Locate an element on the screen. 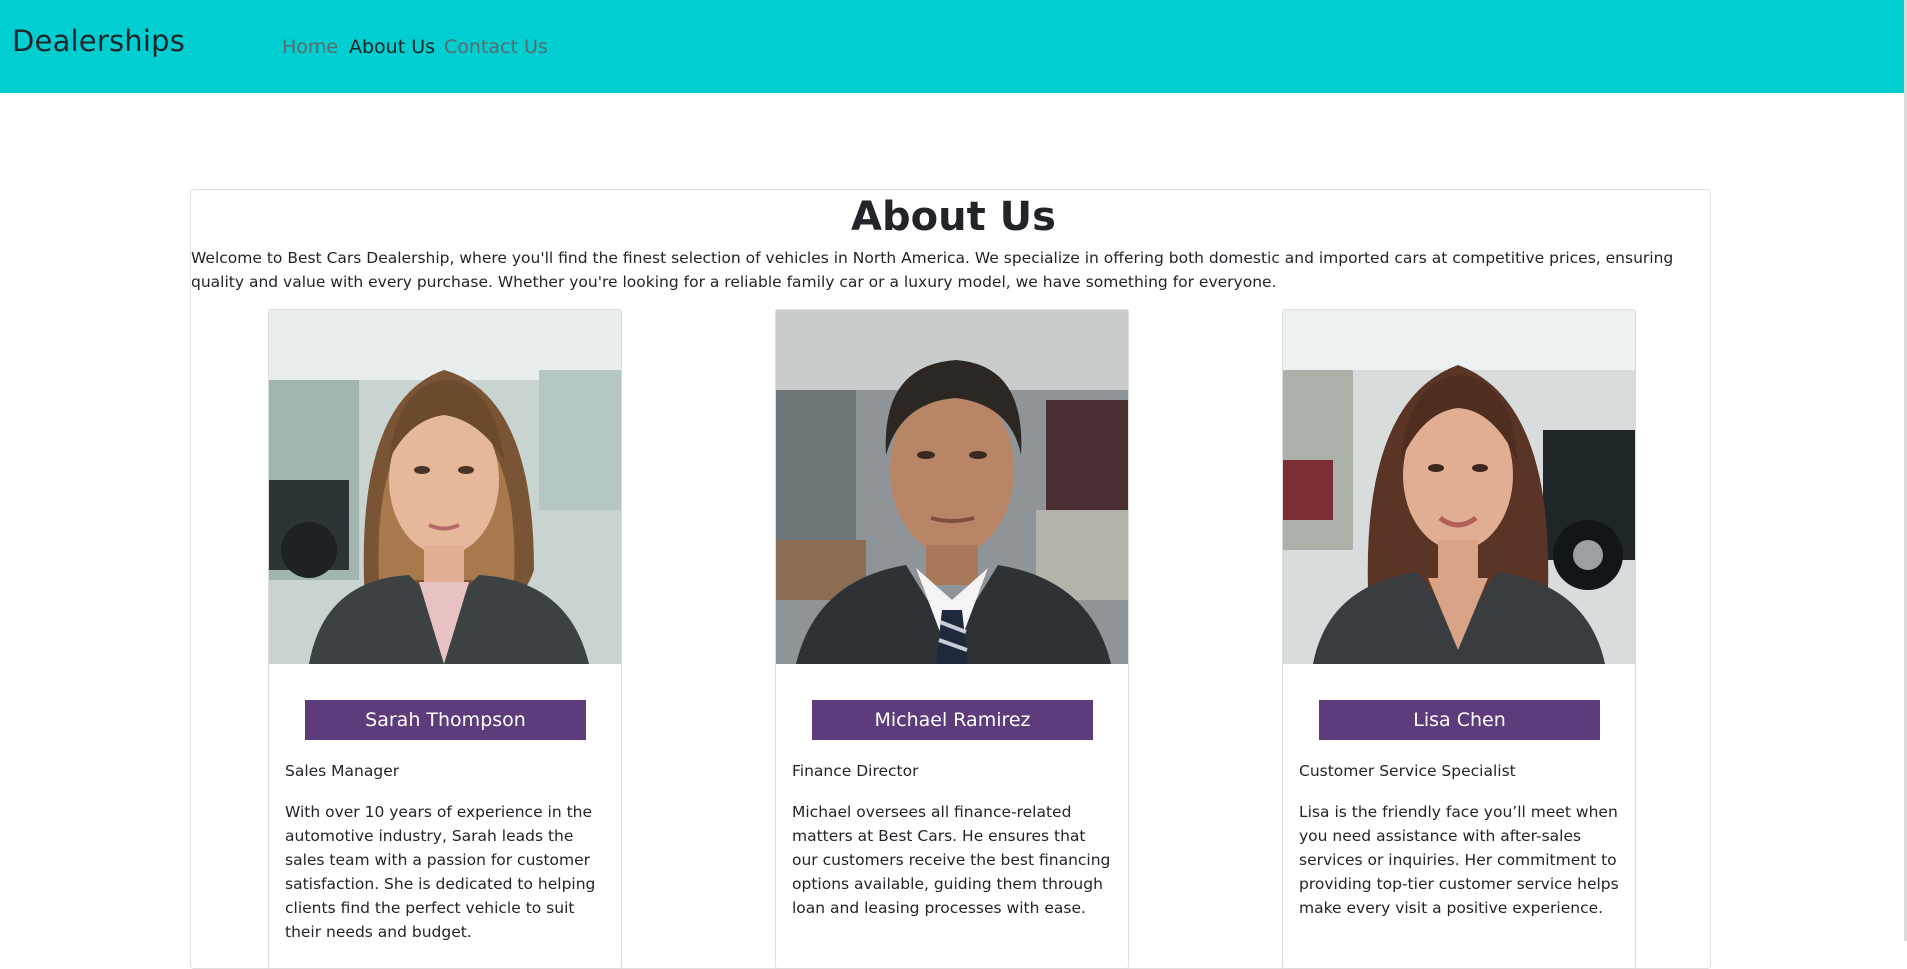 The image size is (1907, 969). sarah-thompson-photo is located at coordinates (445, 487).